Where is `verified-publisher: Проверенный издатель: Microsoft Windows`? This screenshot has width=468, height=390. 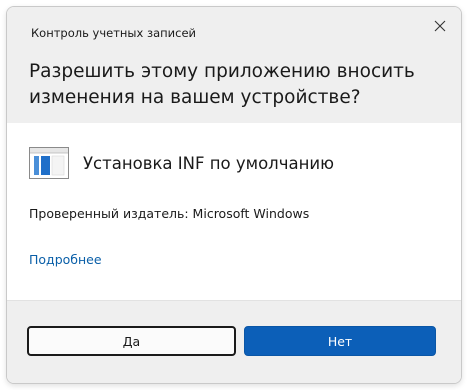
verified-publisher: Проверенный издатель: Microsoft Windows is located at coordinates (169, 213).